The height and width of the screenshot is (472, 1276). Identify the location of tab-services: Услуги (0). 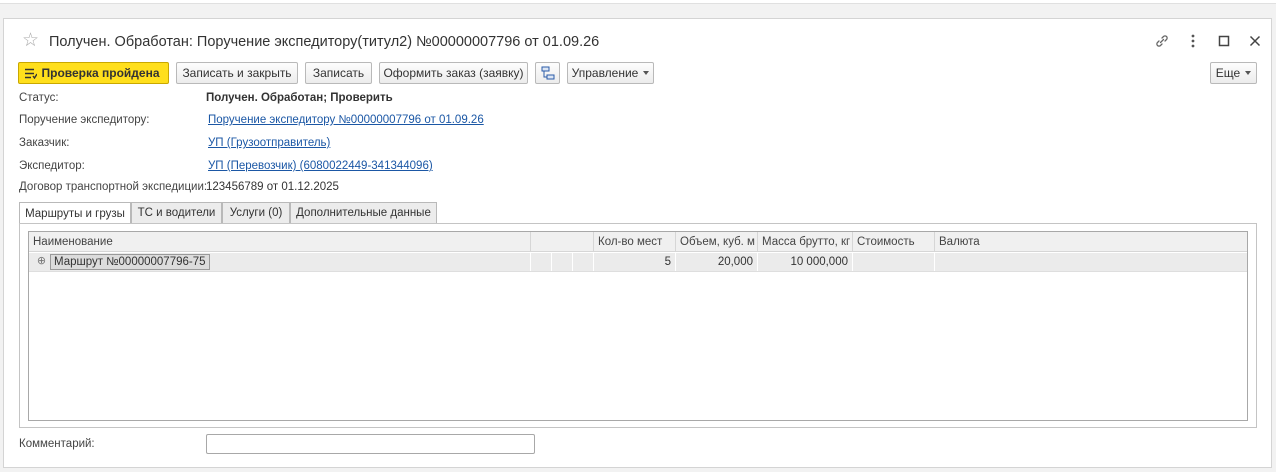
(256, 213).